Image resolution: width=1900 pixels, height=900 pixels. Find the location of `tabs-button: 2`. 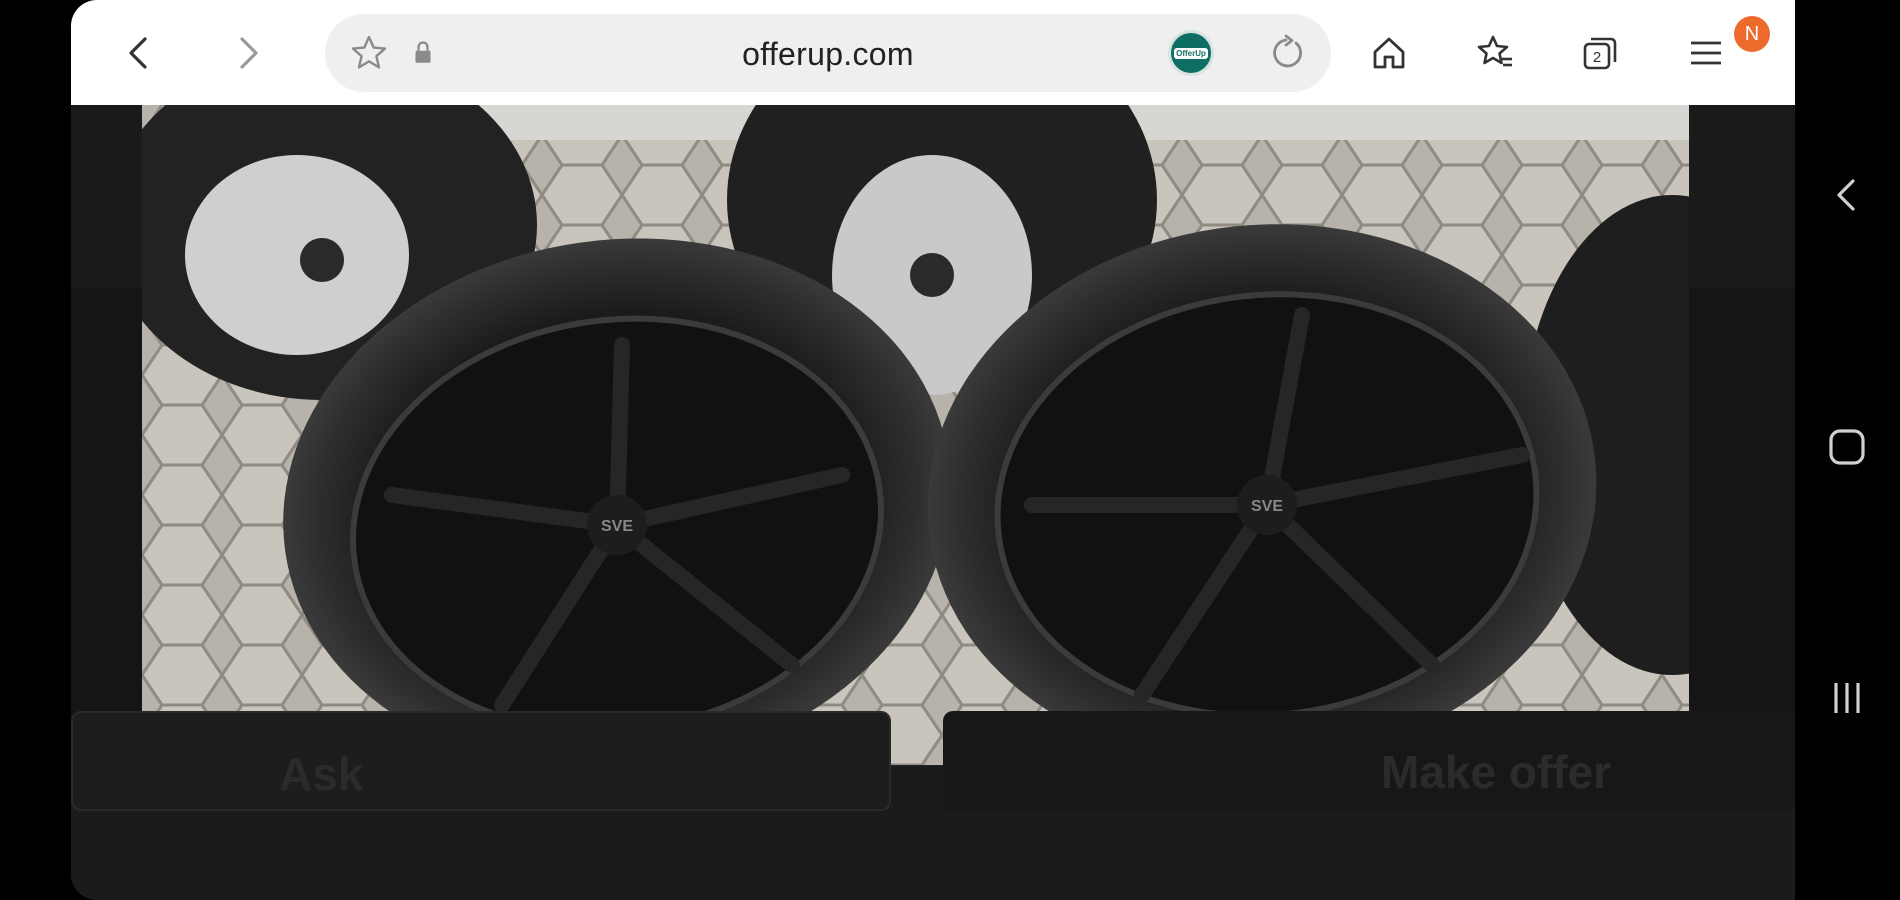

tabs-button: 2 is located at coordinates (1600, 53).